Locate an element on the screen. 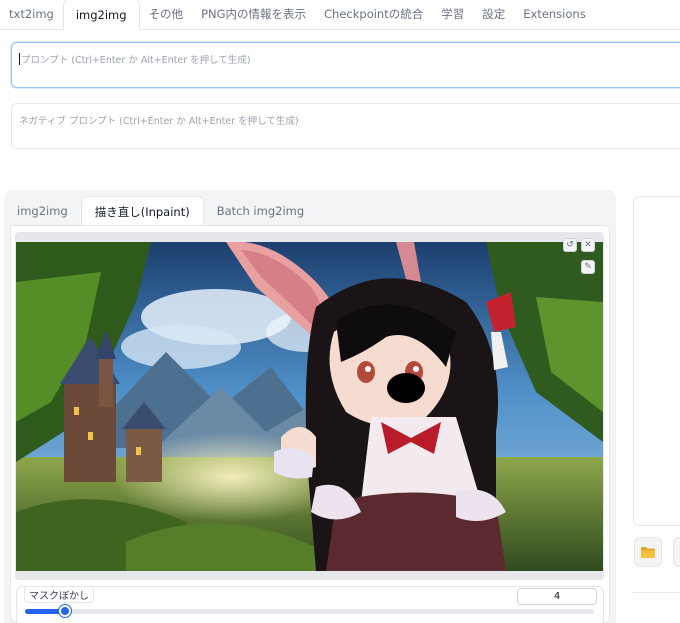  tab-checkpoint-merger: Checkpointの統合 is located at coordinates (373, 14).